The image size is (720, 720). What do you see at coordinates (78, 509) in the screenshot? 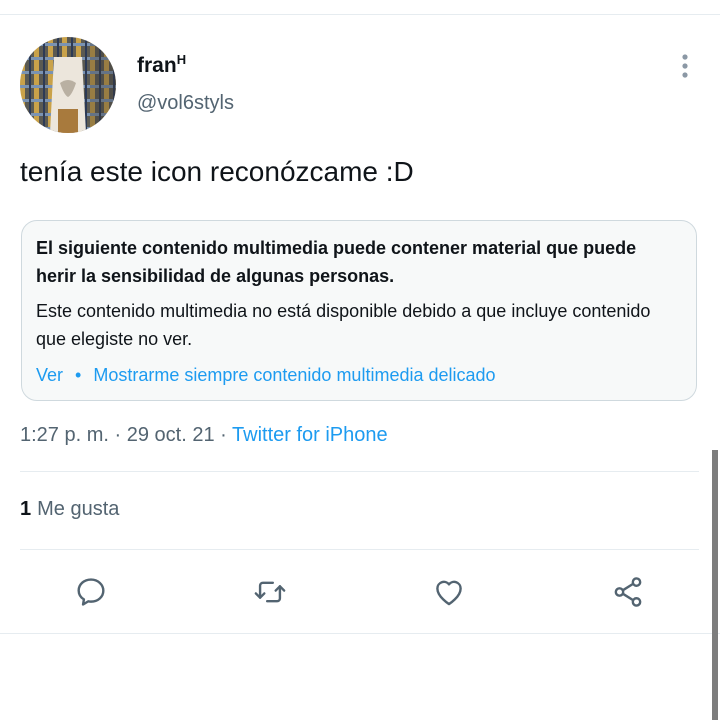
I see `likes-label: Me gusta` at bounding box center [78, 509].